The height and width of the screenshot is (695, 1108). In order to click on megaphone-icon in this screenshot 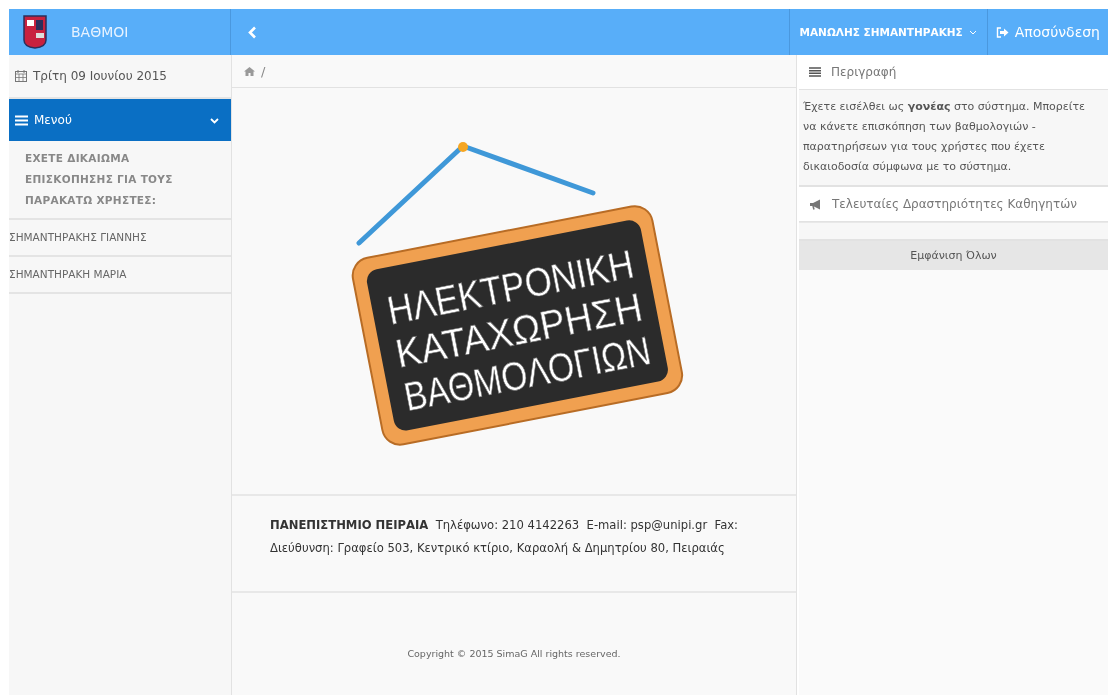, I will do `click(815, 204)`.